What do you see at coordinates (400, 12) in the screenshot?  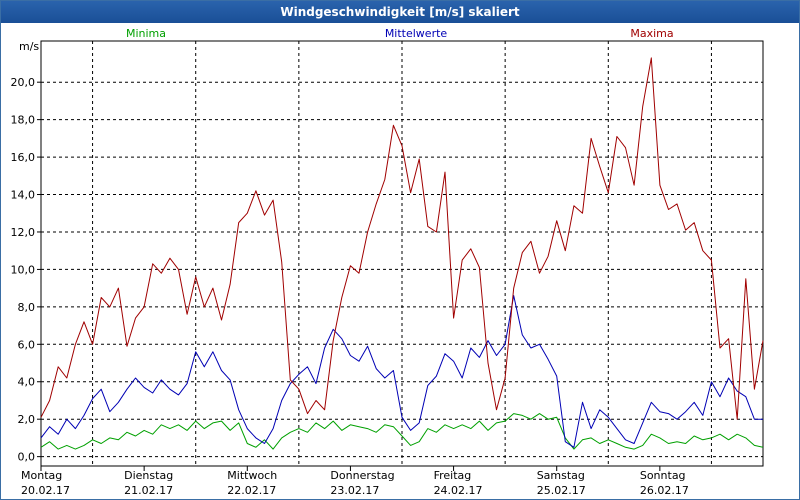 I see `window-title: Windgeschwindigkeit [m/s] skaliert` at bounding box center [400, 12].